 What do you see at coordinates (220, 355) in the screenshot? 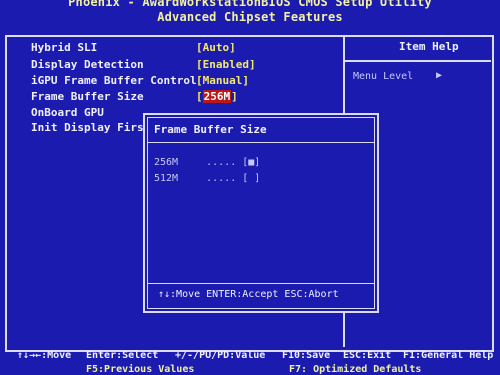
I see `key-value-change: +/-/PU/PD:Value` at bounding box center [220, 355].